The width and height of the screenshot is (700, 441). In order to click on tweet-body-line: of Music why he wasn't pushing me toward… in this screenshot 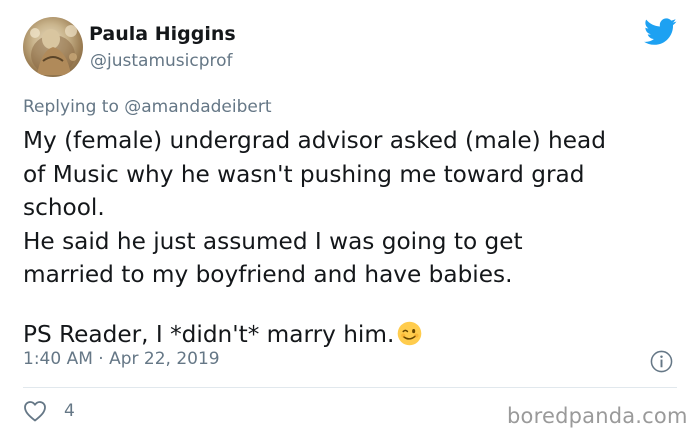, I will do `click(304, 174)`.